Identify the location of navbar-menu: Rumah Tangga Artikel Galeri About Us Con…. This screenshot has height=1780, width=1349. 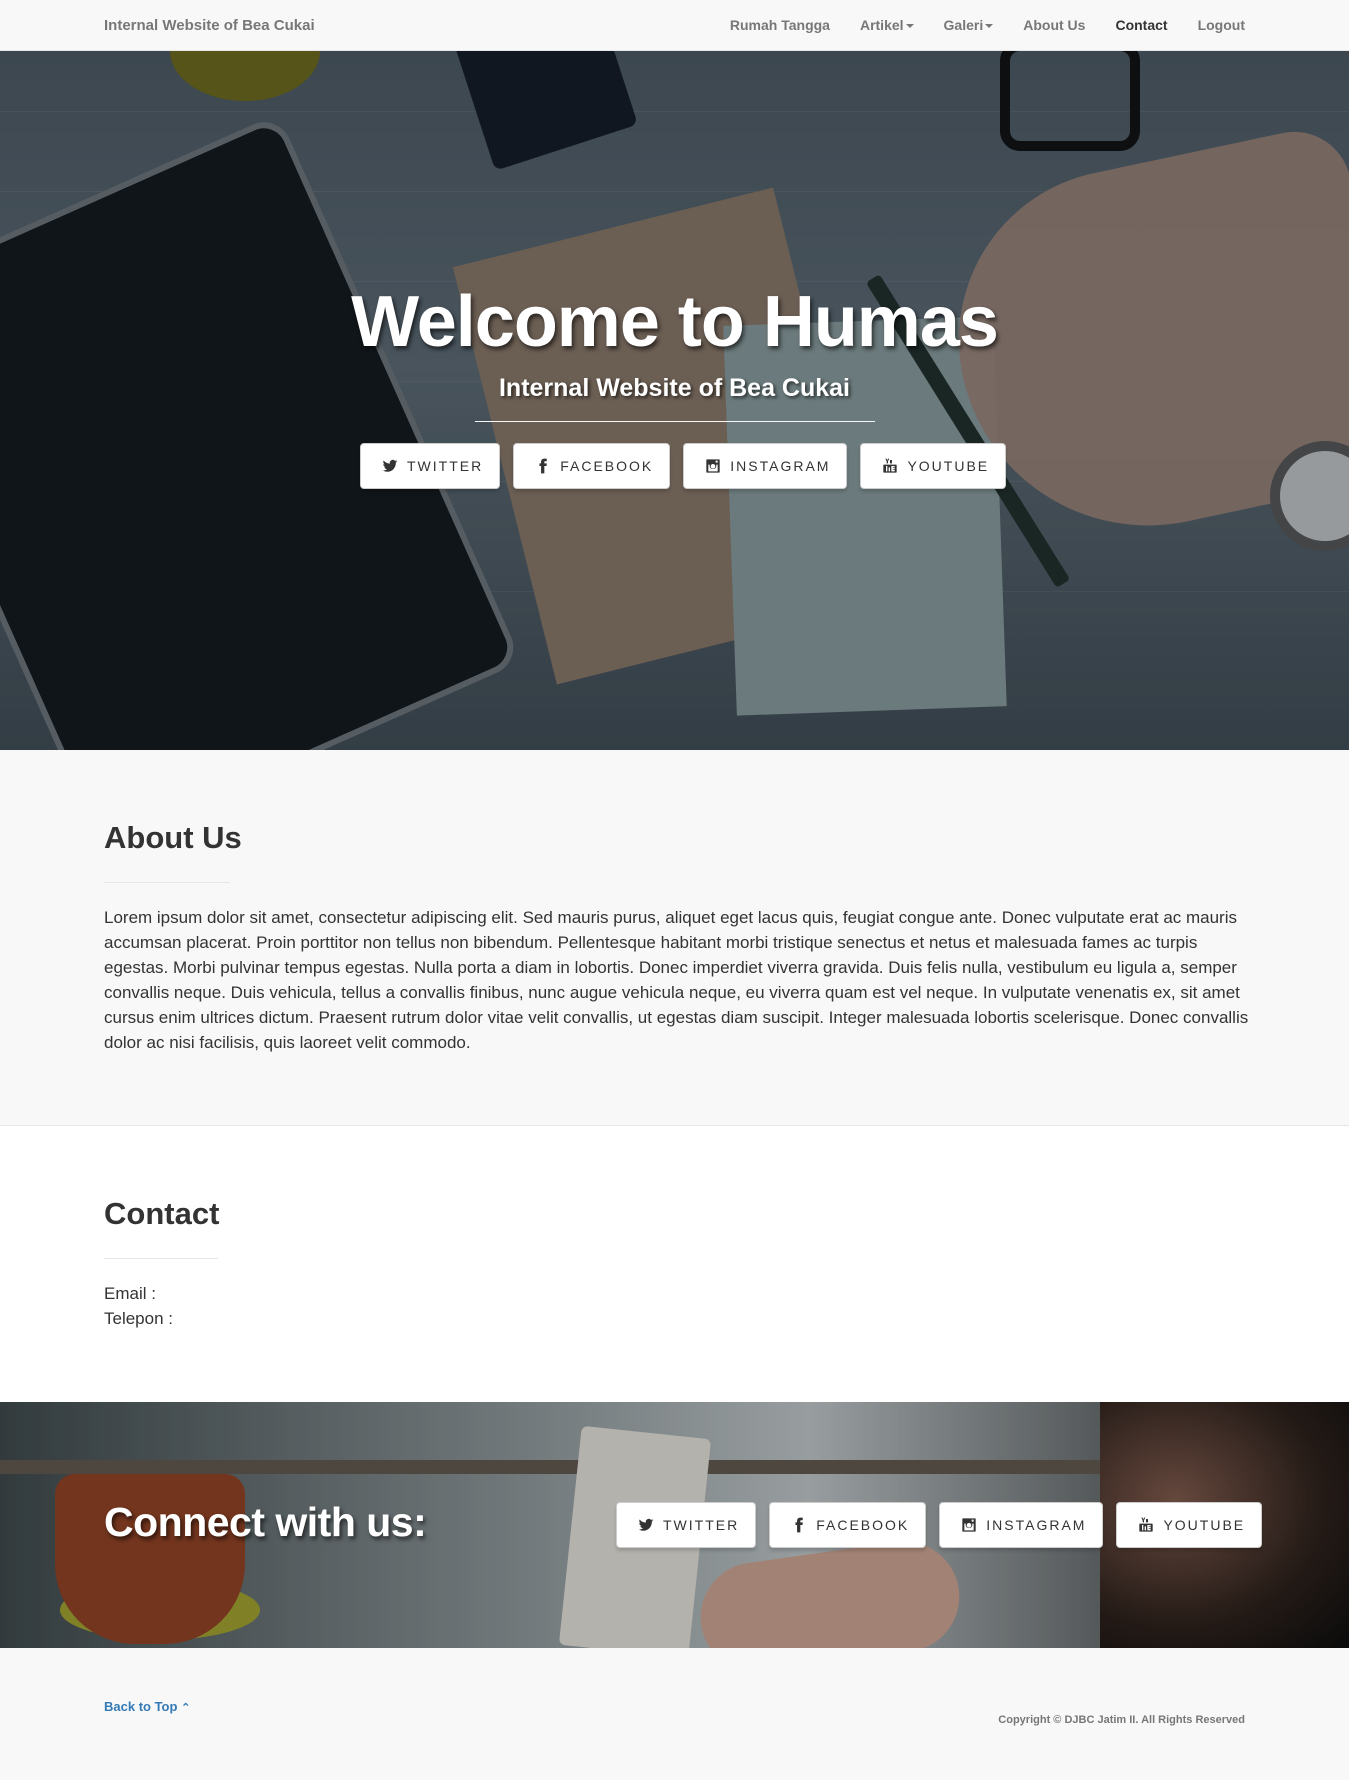
(987, 25).